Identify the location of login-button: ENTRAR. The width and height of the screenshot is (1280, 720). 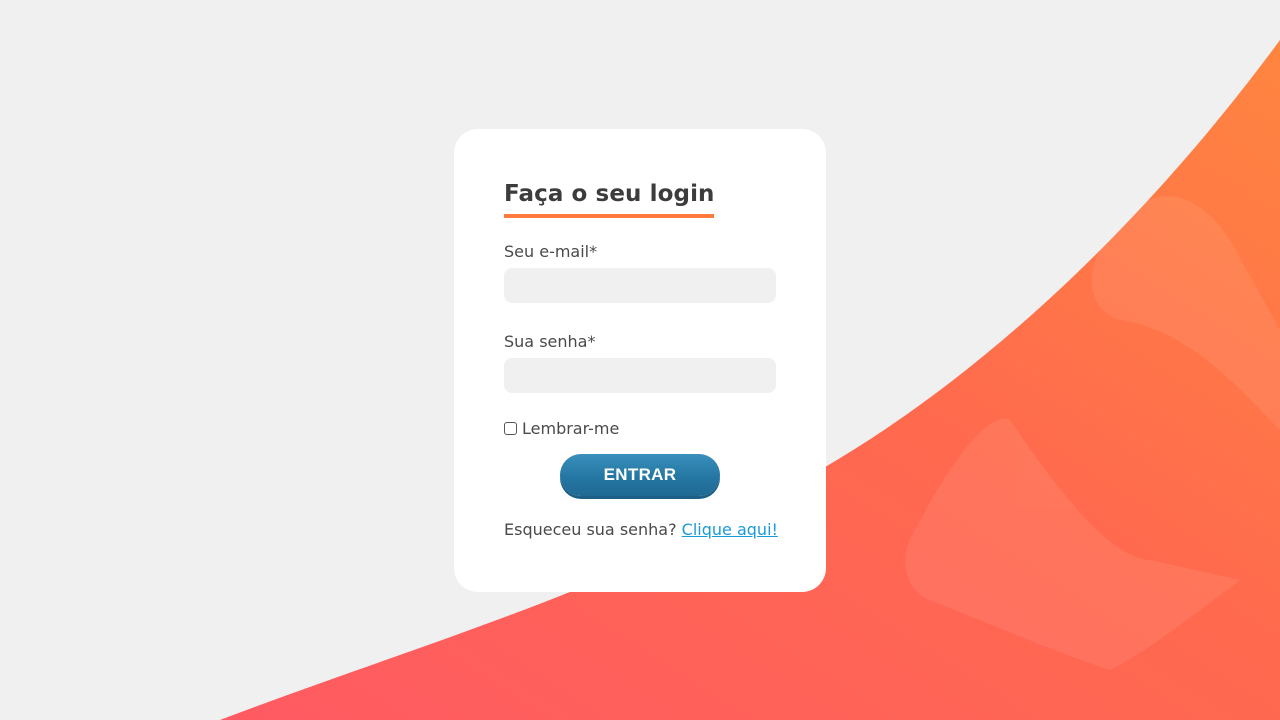
(640, 475).